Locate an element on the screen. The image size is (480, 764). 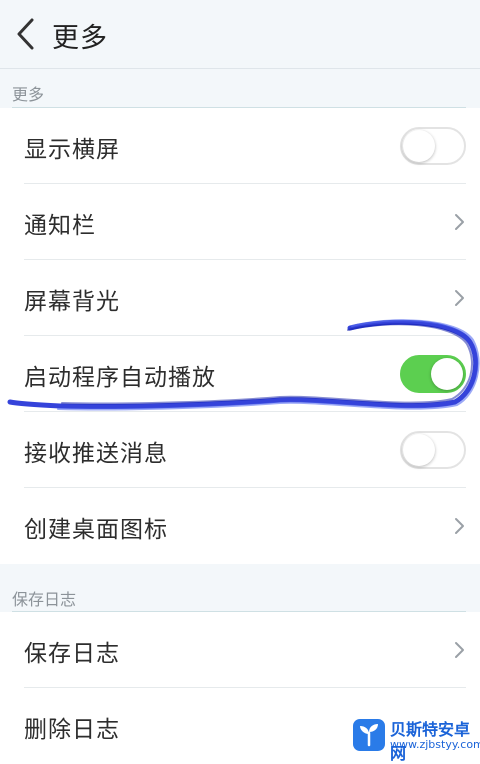
push-toggle is located at coordinates (433, 450).